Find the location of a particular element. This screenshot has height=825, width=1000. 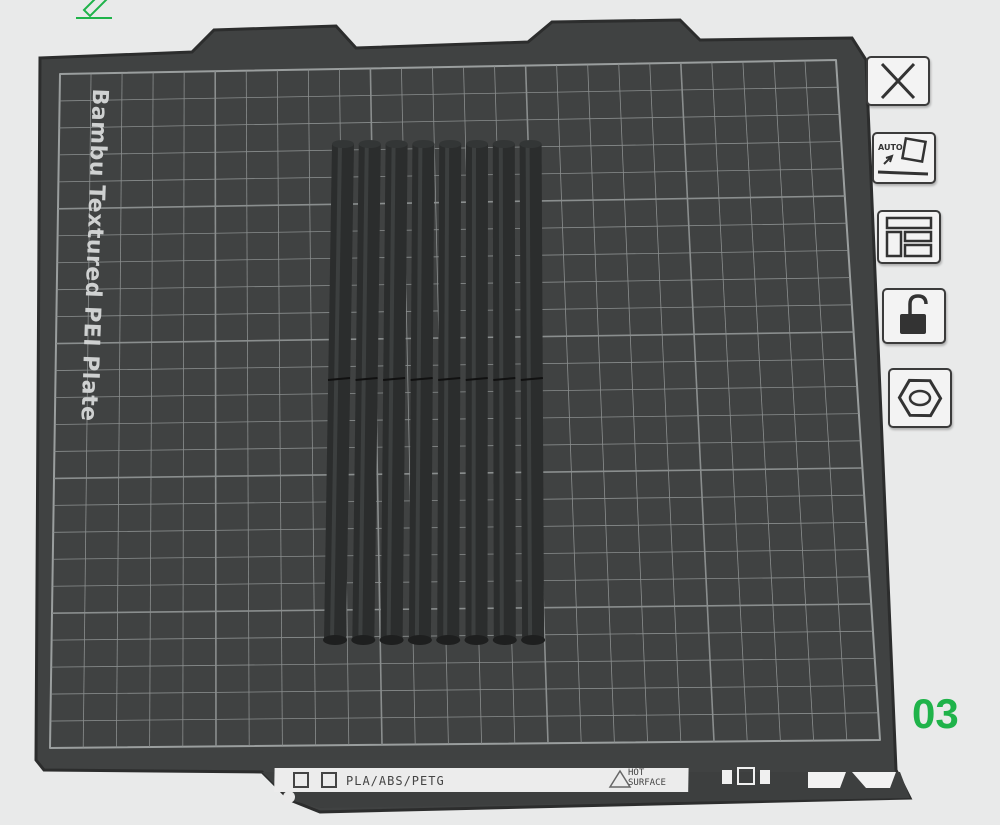

close-plate-button is located at coordinates (898, 81).